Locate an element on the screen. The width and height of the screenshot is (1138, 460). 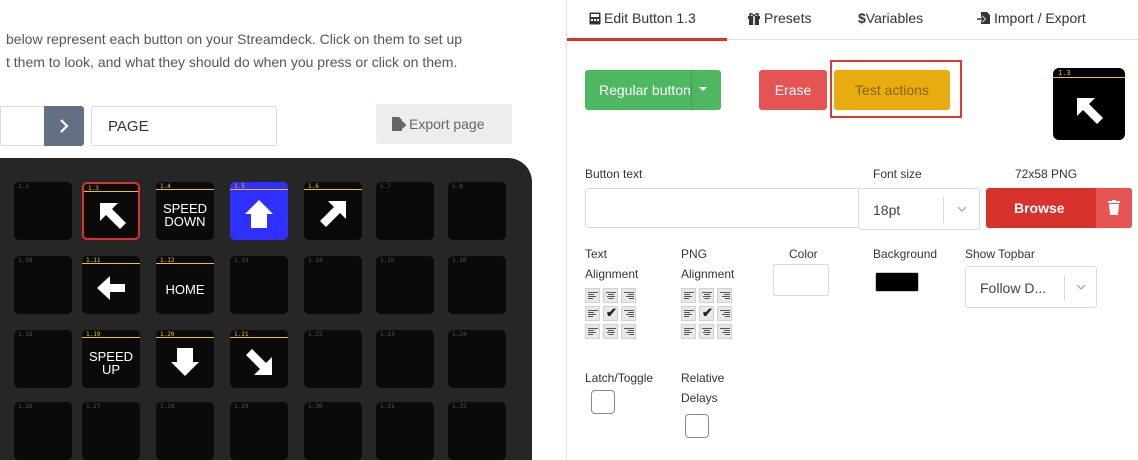
deck-button: 1.8 is located at coordinates (477, 211).